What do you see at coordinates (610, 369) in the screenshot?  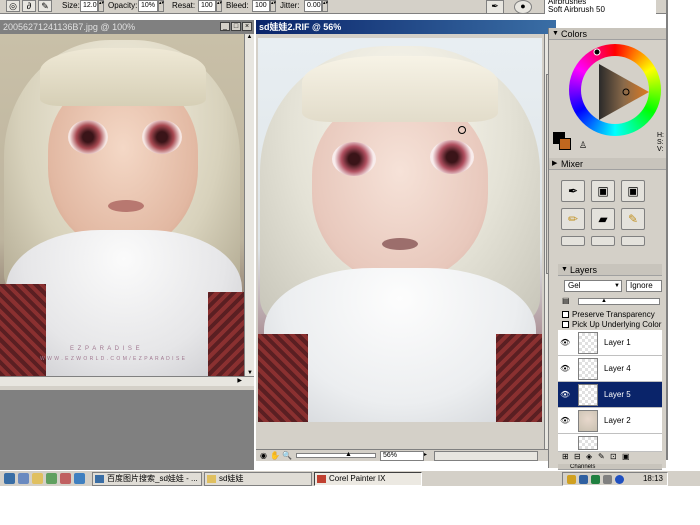 I see `layer-row: 👁 Layer 4` at bounding box center [610, 369].